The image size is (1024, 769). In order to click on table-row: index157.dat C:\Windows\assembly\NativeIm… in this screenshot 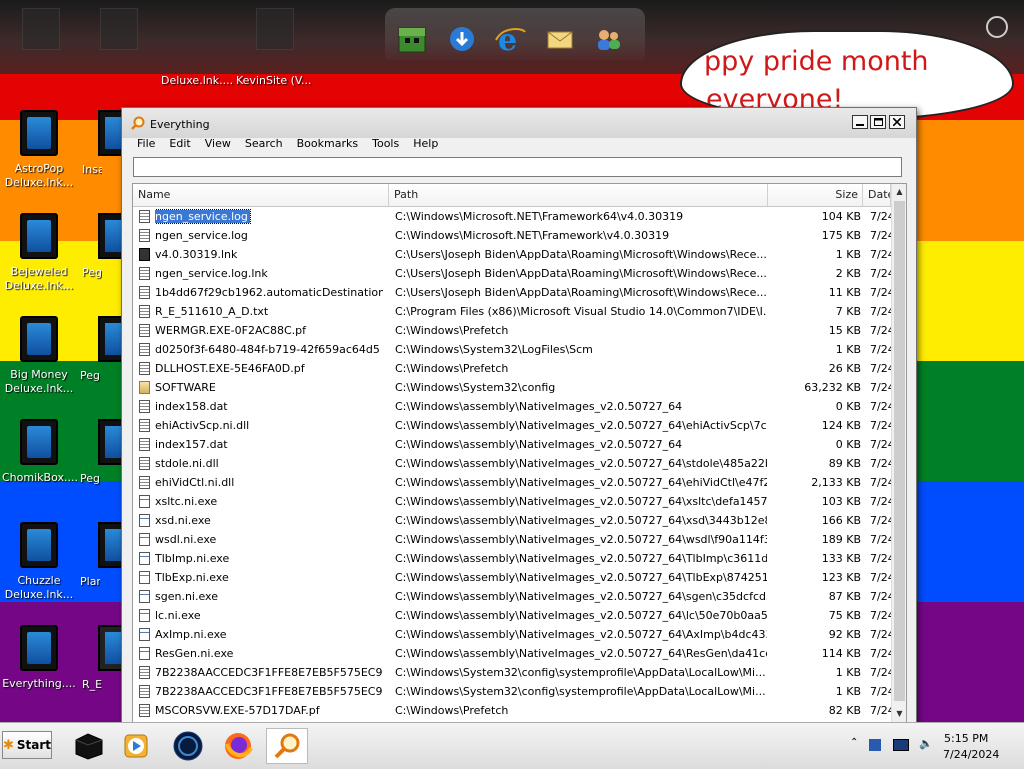, I will do `click(519, 444)`.